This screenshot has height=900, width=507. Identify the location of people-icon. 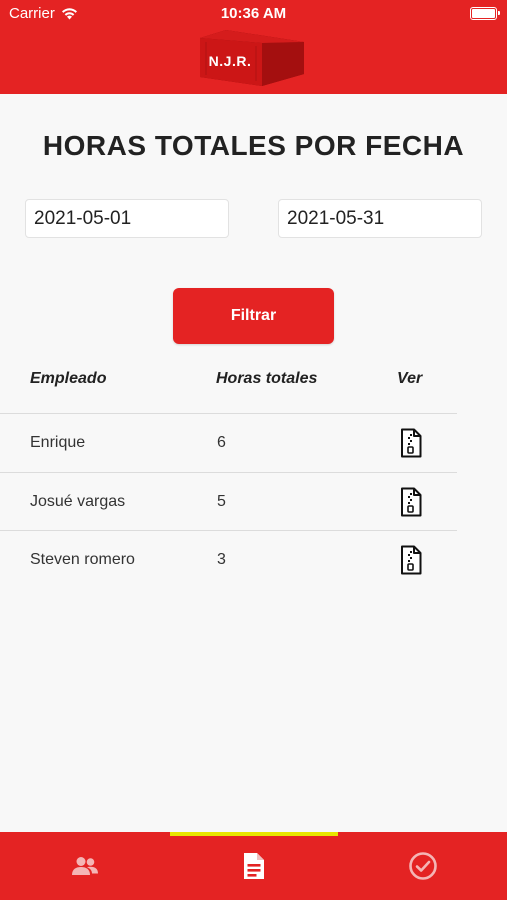
(84, 866).